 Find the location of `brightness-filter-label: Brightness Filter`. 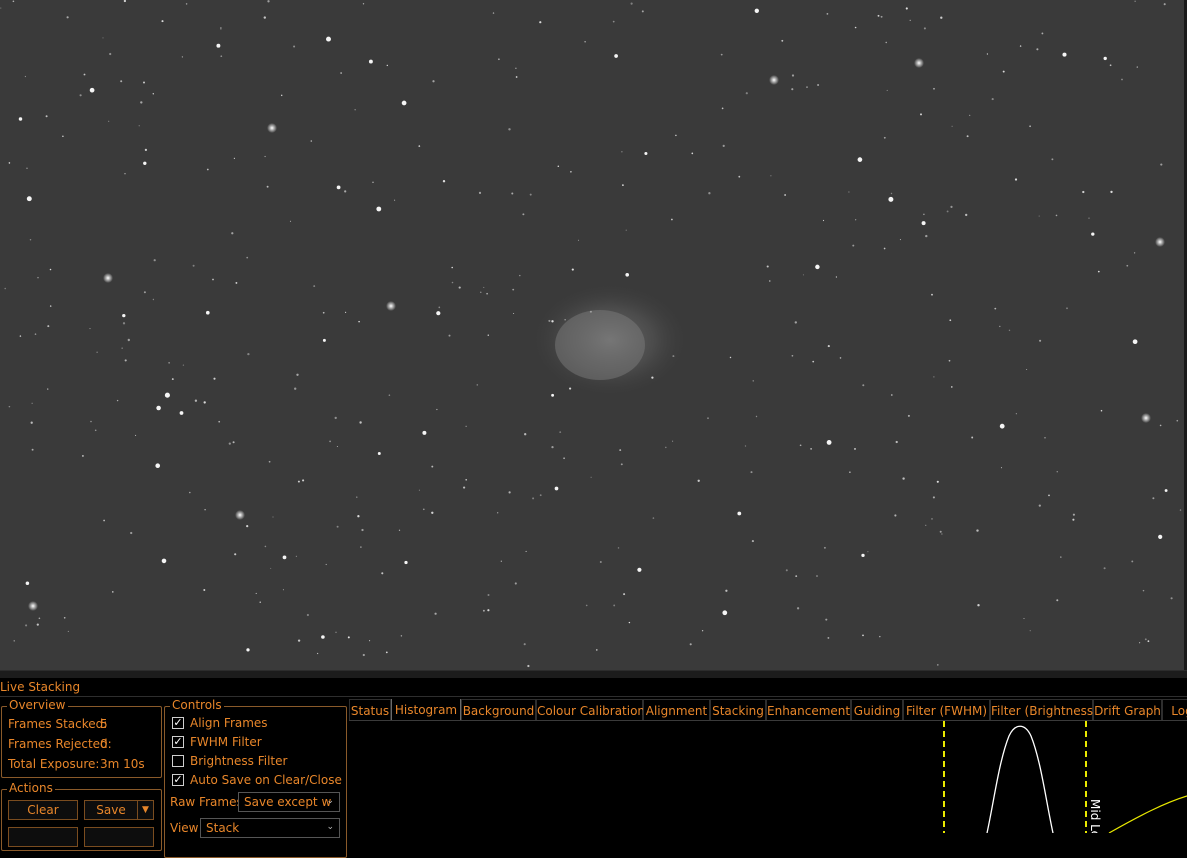

brightness-filter-label: Brightness Filter is located at coordinates (239, 761).